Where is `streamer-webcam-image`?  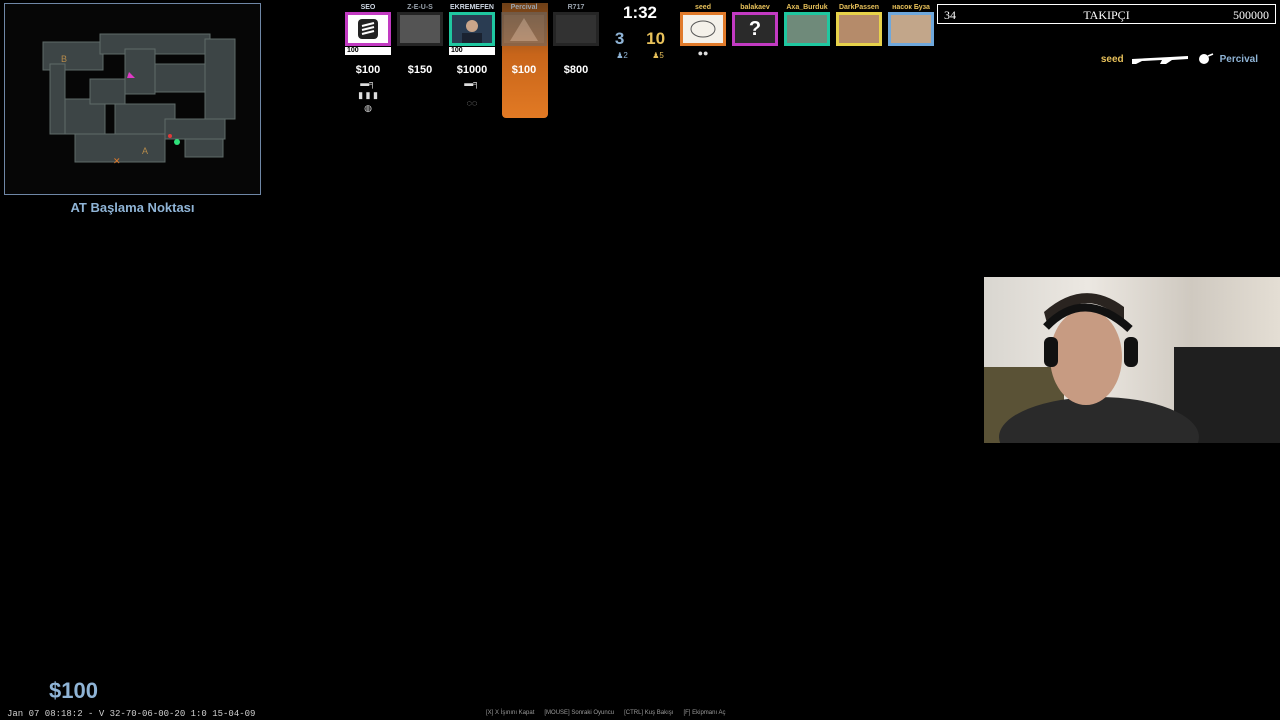 streamer-webcam-image is located at coordinates (1132, 368).